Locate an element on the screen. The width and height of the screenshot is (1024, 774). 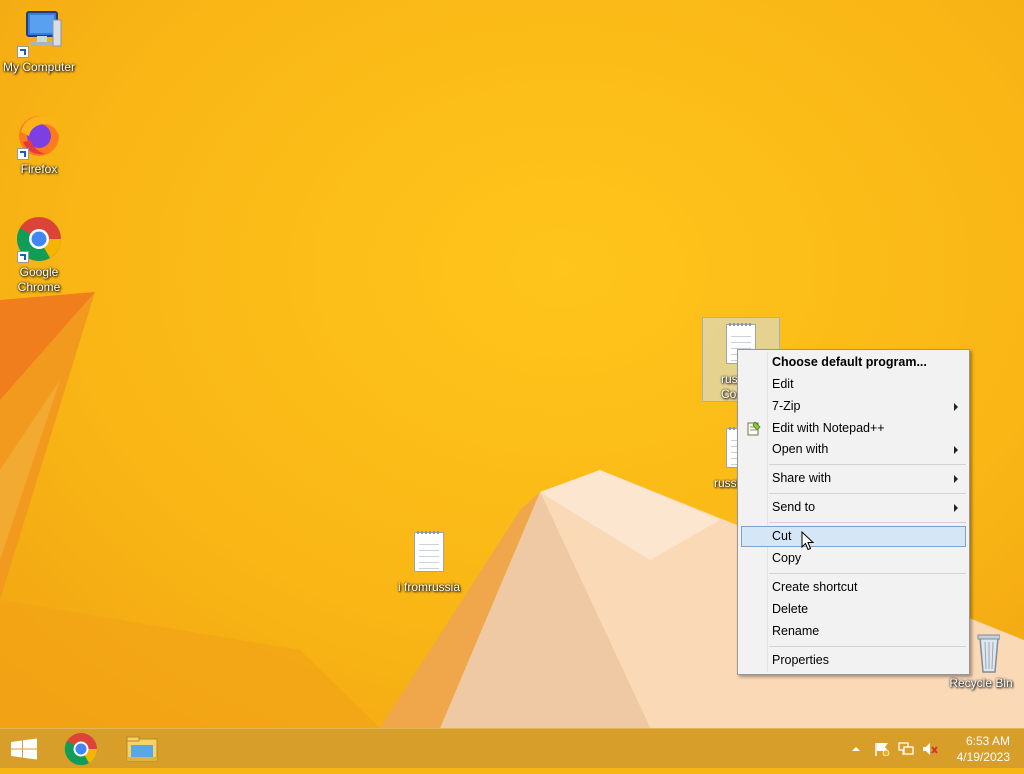
menu-item-7-zip: 7-Zip is located at coordinates (853, 406).